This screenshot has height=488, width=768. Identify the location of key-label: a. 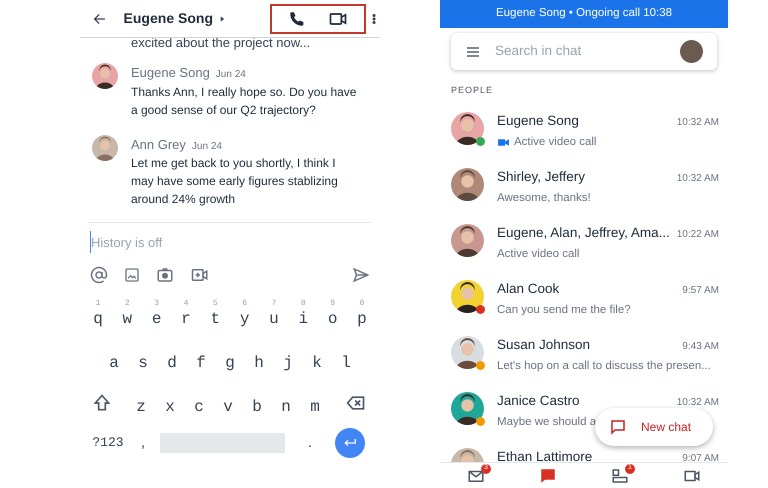
(114, 363).